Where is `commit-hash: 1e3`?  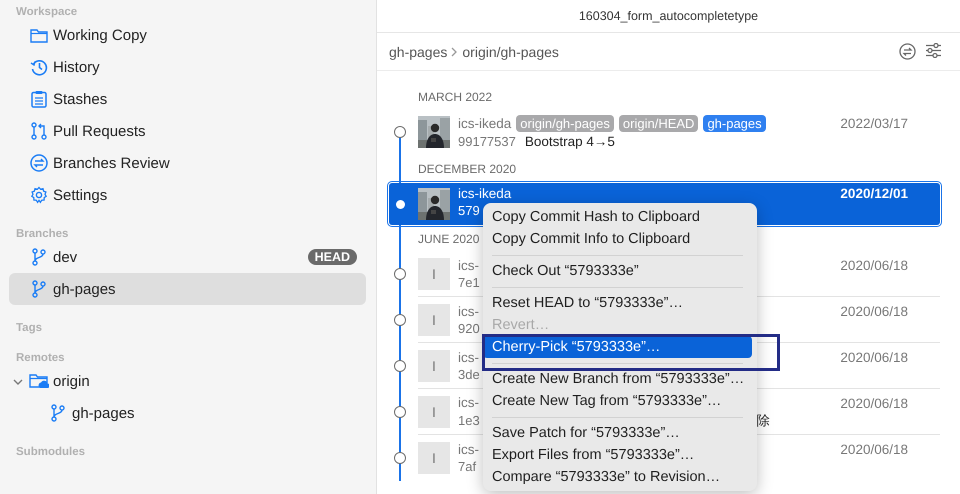 commit-hash: 1e3 is located at coordinates (469, 420).